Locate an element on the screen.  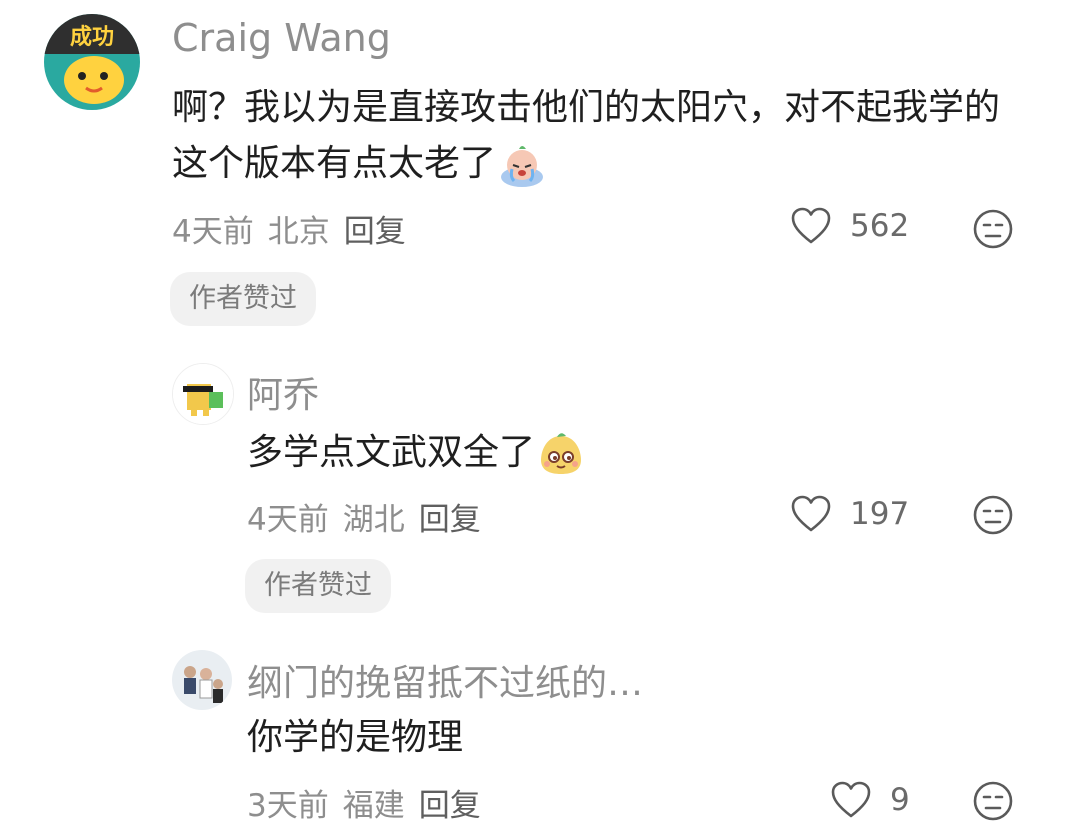
svg-text: 成功 is located at coordinates (92, 37).